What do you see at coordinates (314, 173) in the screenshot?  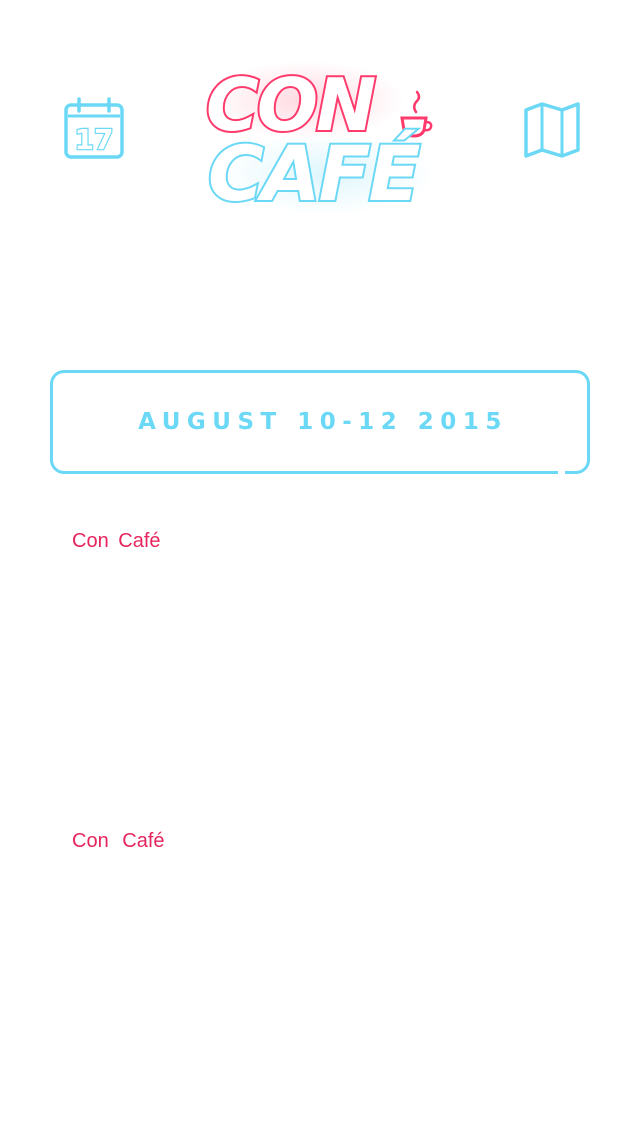 I see `logo-line-cafe: CAFÉ` at bounding box center [314, 173].